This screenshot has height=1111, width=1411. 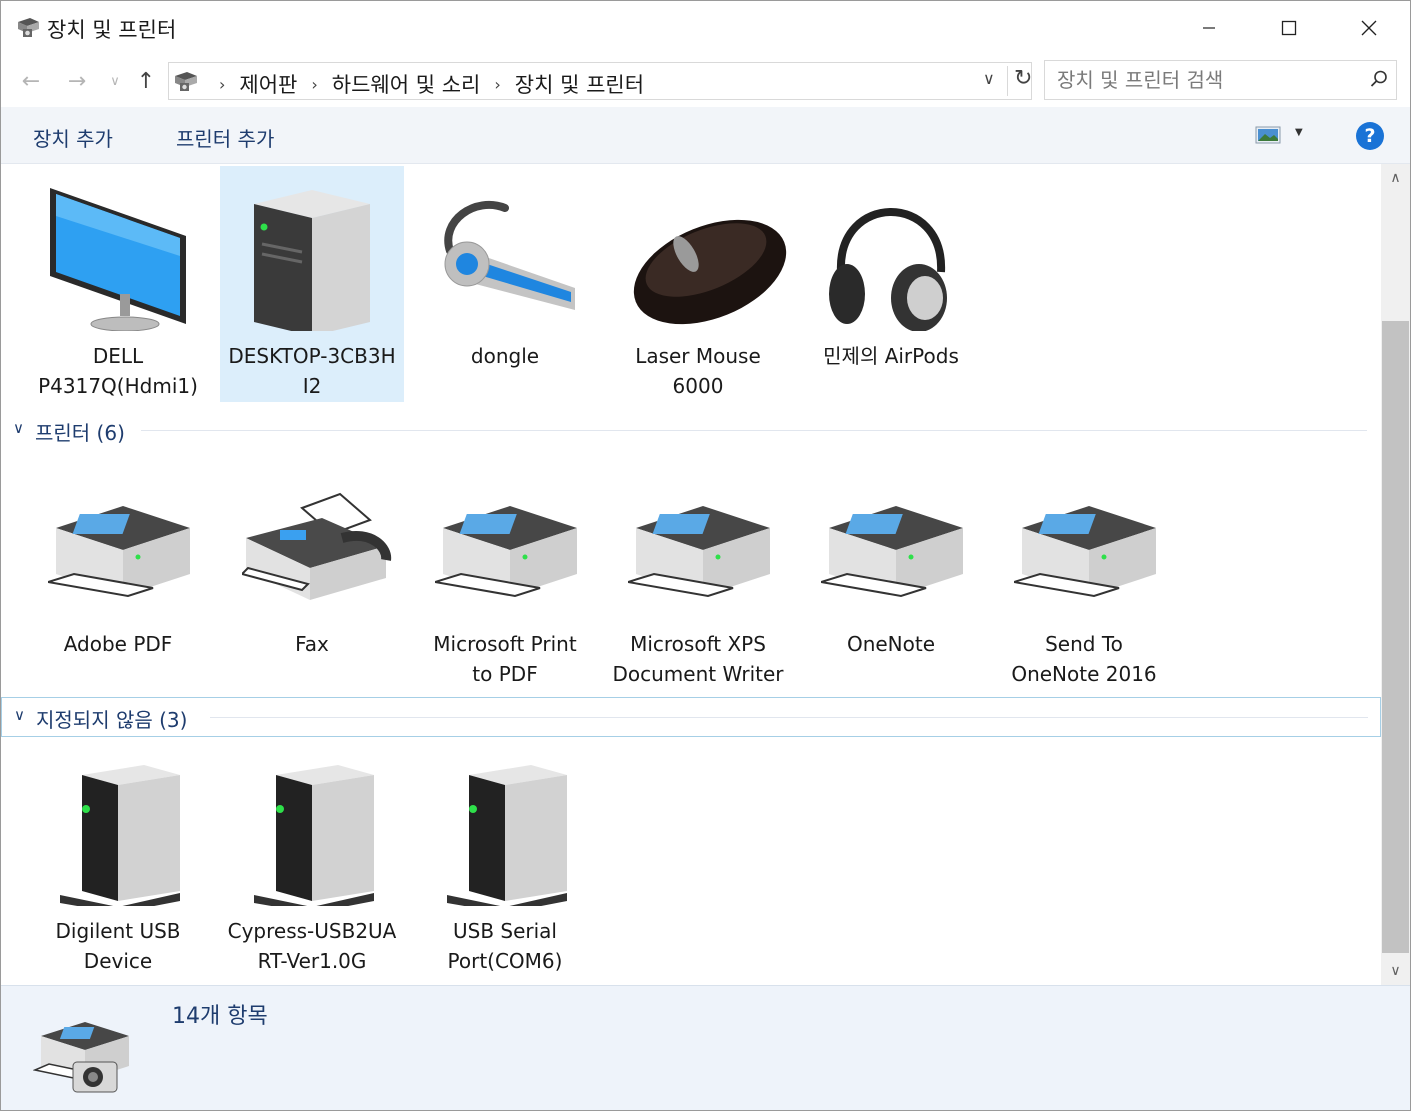 I want to click on printer-label: Send To OneNote 2016, so click(x=1084, y=659).